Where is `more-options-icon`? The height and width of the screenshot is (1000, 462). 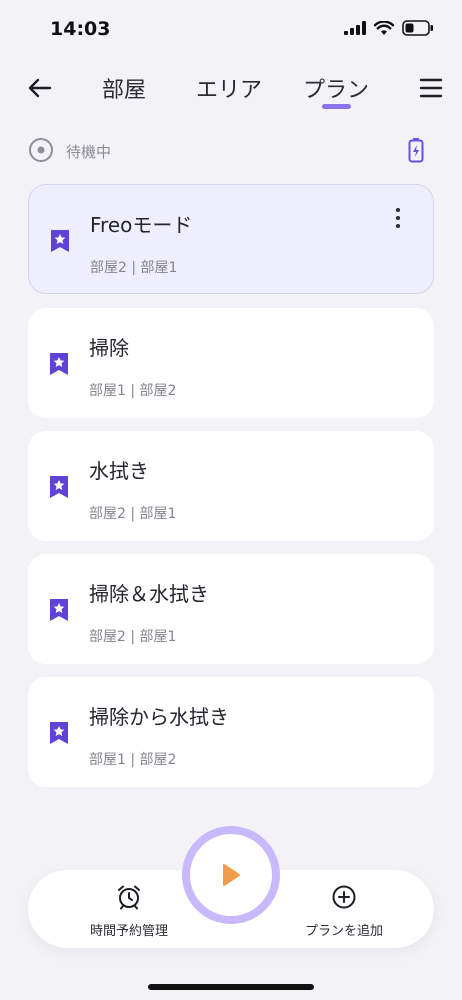
more-options-icon is located at coordinates (398, 218).